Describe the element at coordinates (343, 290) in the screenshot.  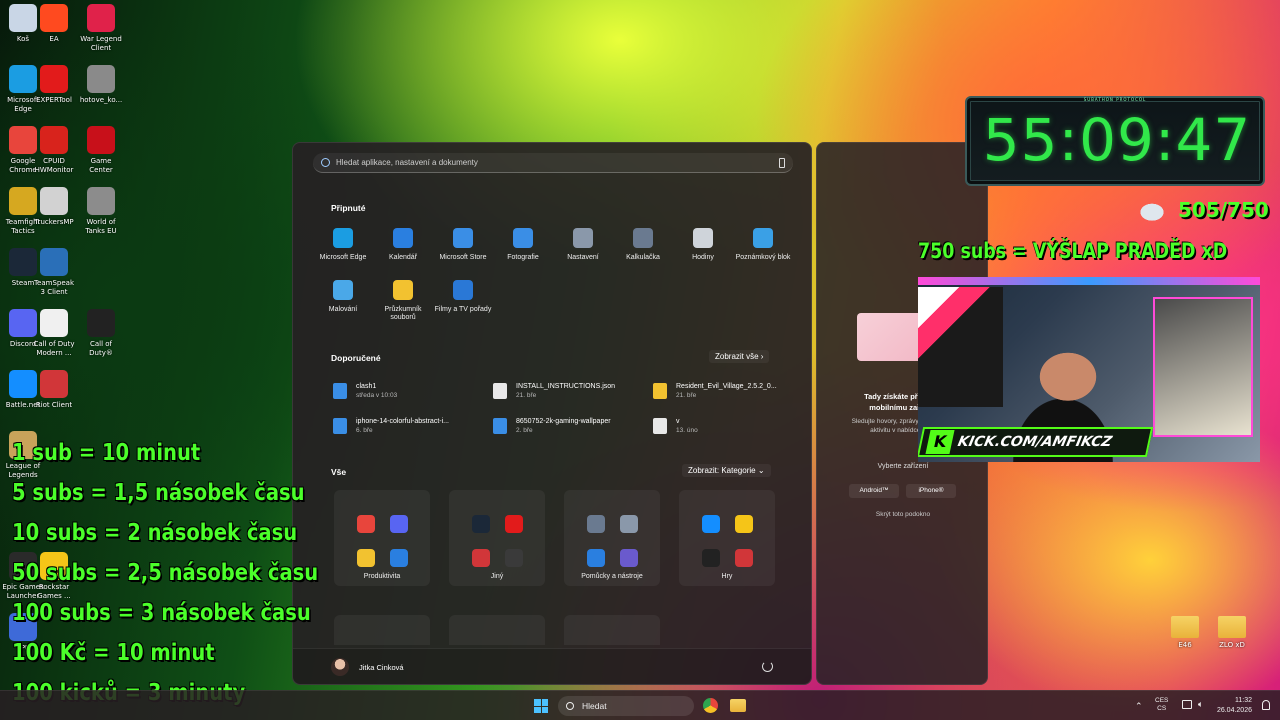
I see `paint-icon` at that location.